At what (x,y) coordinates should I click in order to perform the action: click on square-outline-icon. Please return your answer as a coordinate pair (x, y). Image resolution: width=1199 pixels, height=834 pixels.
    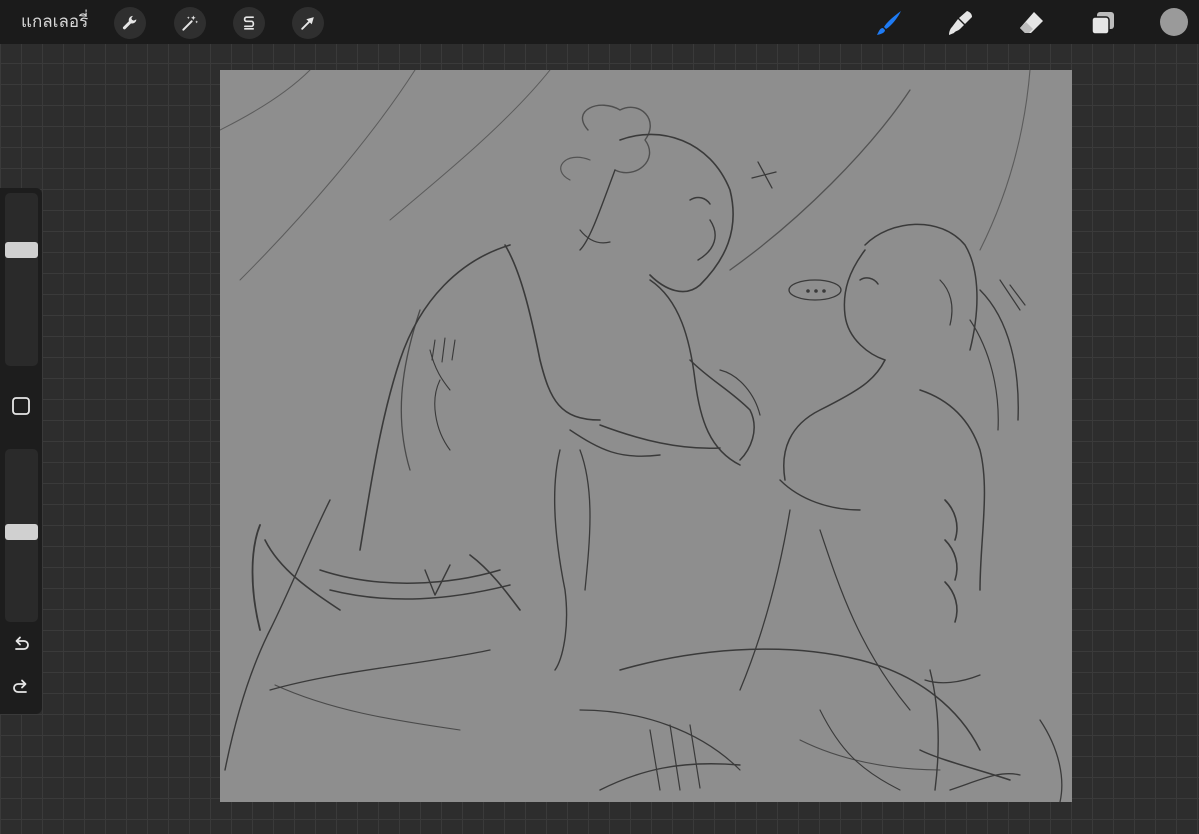
    Looking at the image, I should click on (21, 406).